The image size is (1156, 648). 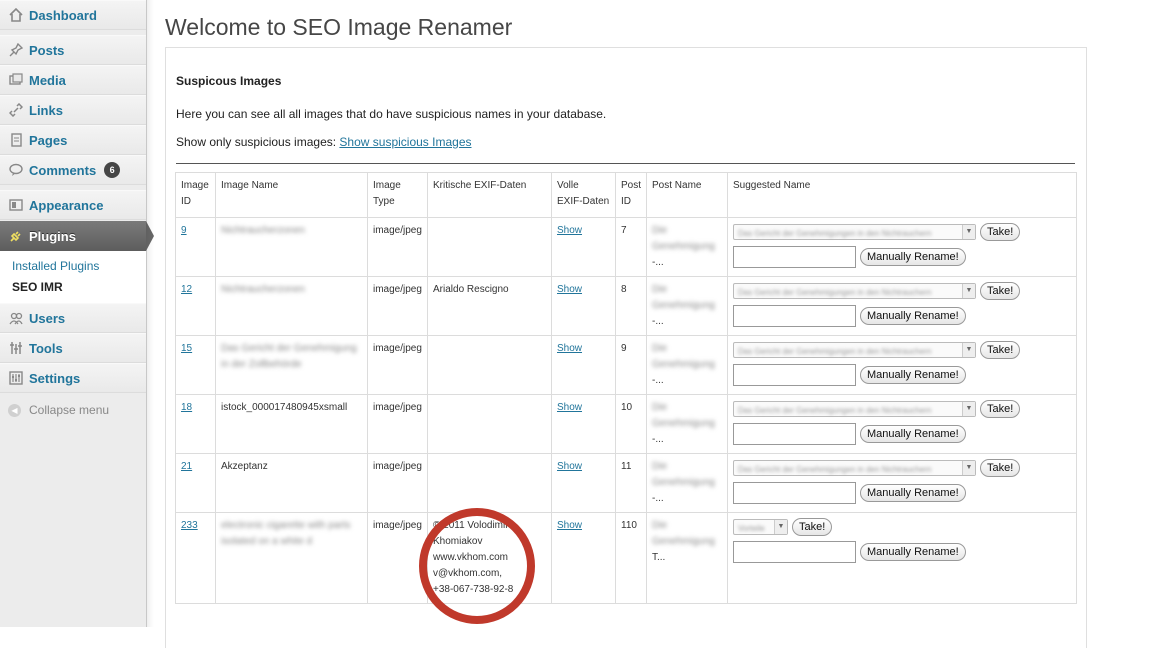 What do you see at coordinates (73, 318) in the screenshot?
I see `menu-users: Users` at bounding box center [73, 318].